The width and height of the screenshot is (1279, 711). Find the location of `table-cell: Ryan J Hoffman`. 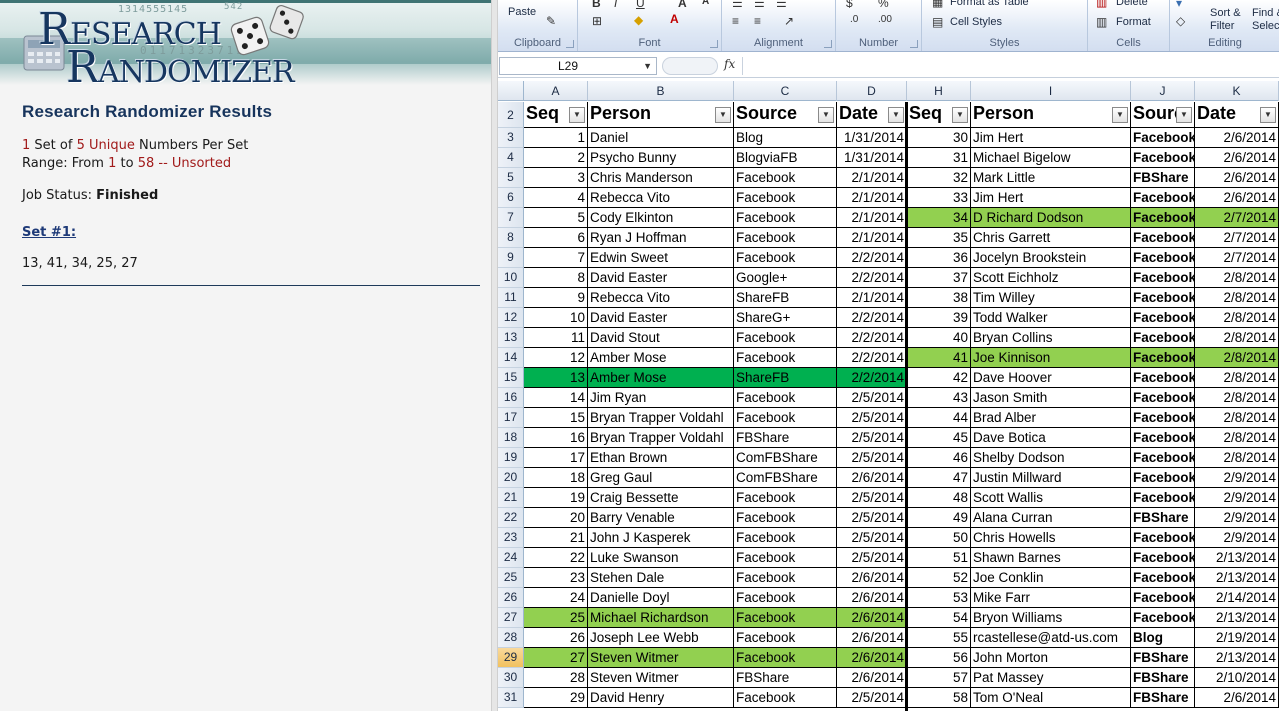

table-cell: Ryan J Hoffman is located at coordinates (661, 238).